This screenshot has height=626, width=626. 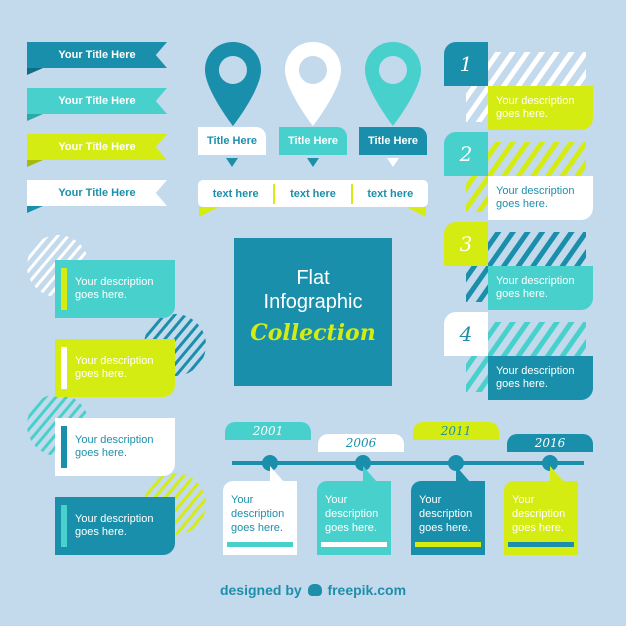 I want to click on attribution-footer: designed by freepik.com, so click(x=313, y=590).